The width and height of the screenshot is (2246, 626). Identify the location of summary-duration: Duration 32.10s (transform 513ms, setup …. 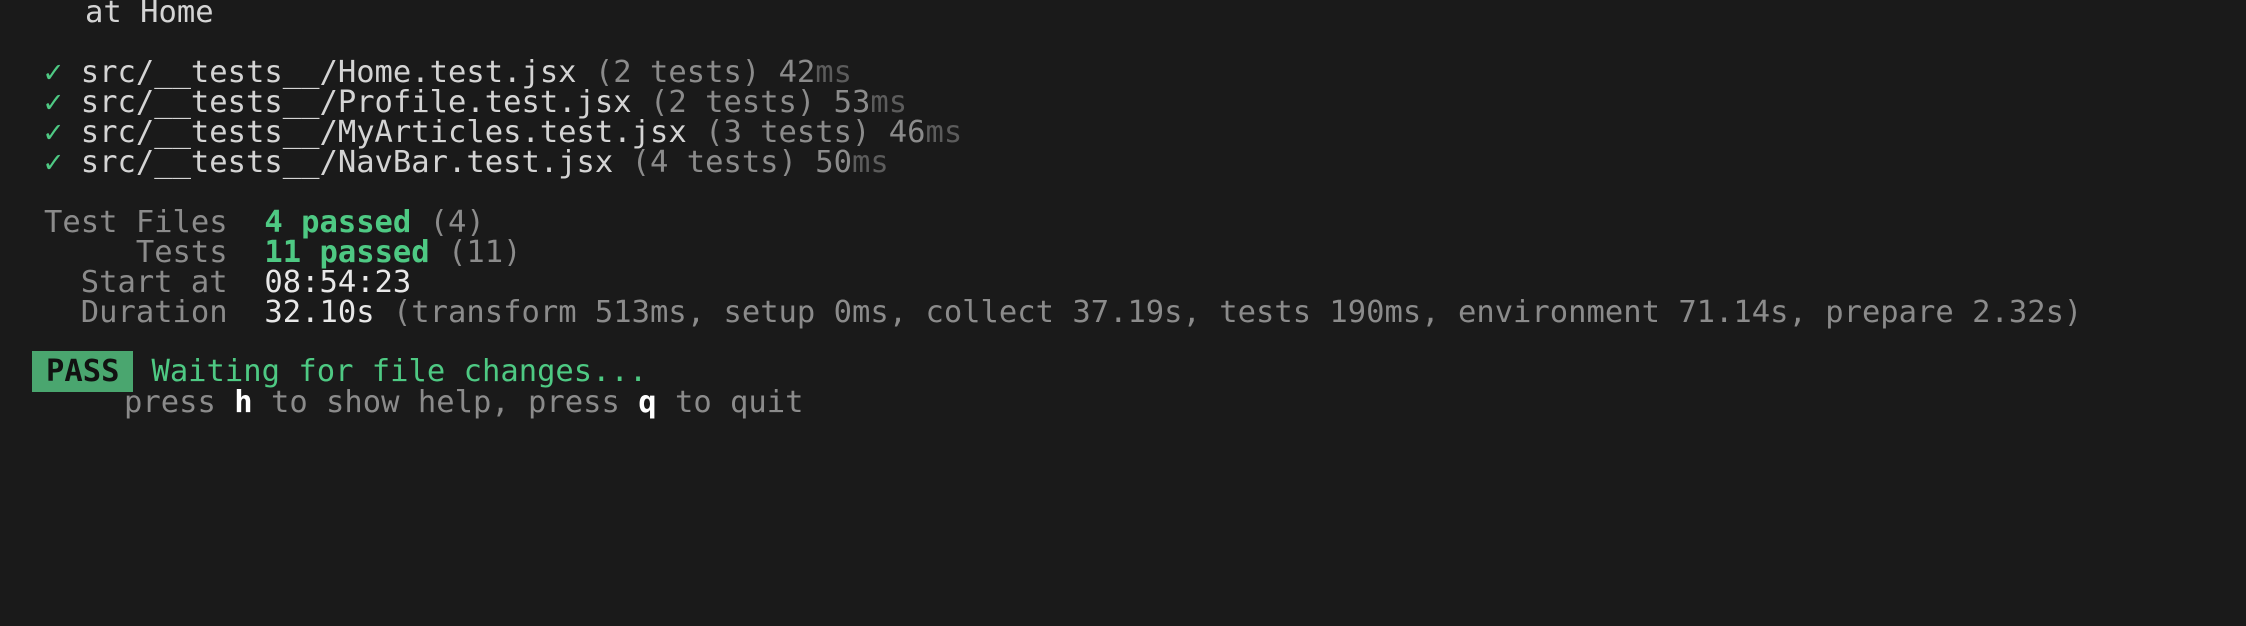
(1063, 312).